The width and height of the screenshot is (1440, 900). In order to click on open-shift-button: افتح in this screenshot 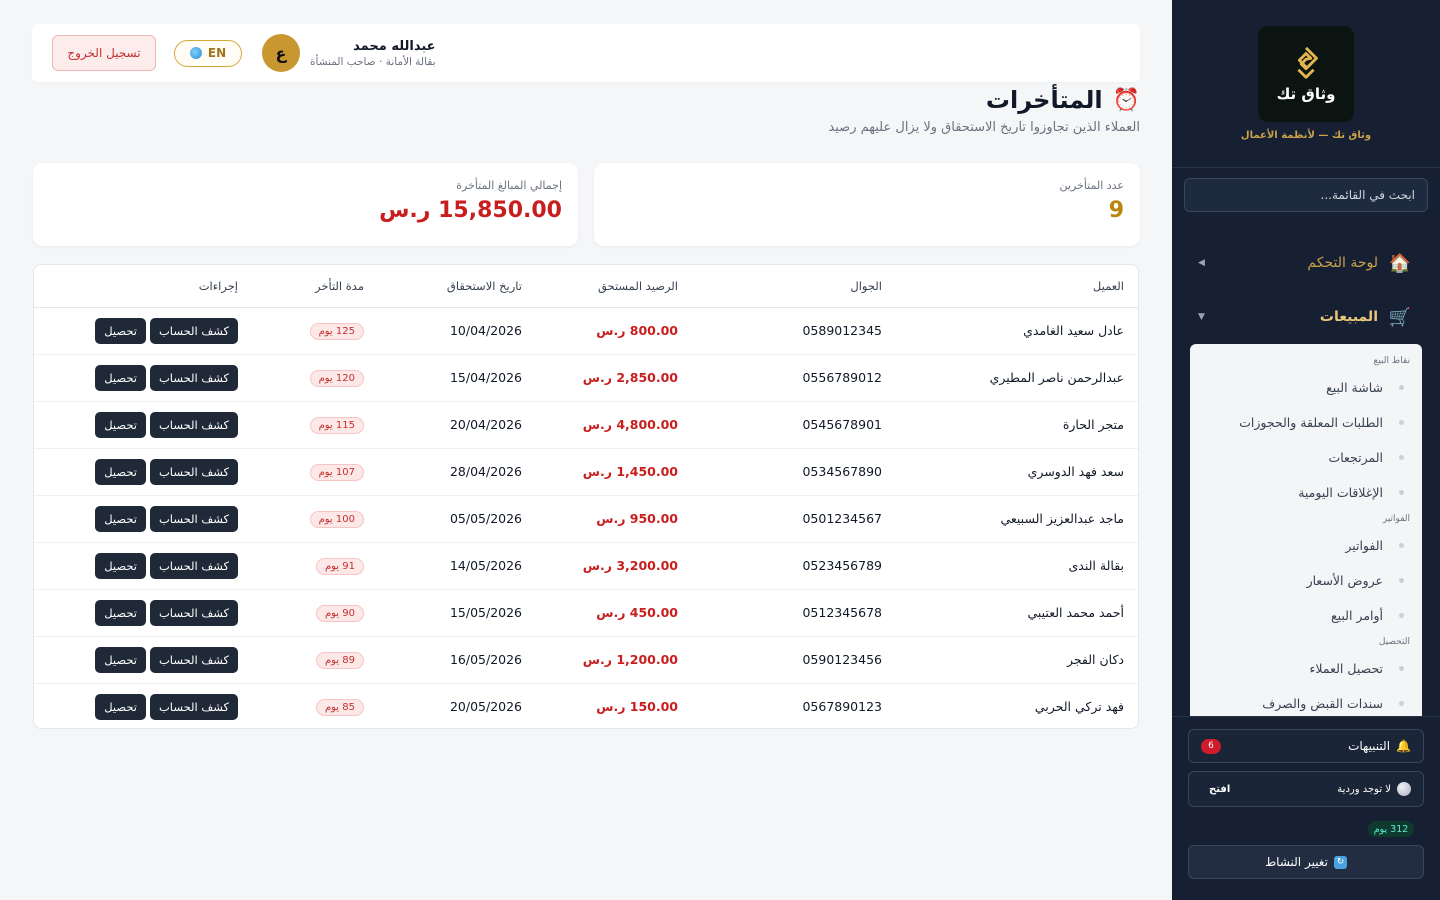, I will do `click(1219, 789)`.